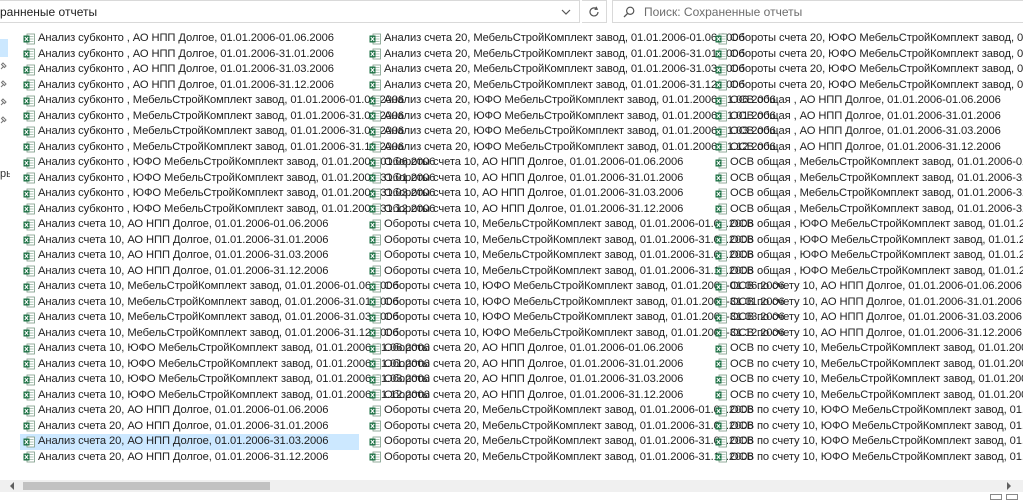 The height and width of the screenshot is (500, 1023). What do you see at coordinates (1012, 497) in the screenshot?
I see `large-icons-view-button` at bounding box center [1012, 497].